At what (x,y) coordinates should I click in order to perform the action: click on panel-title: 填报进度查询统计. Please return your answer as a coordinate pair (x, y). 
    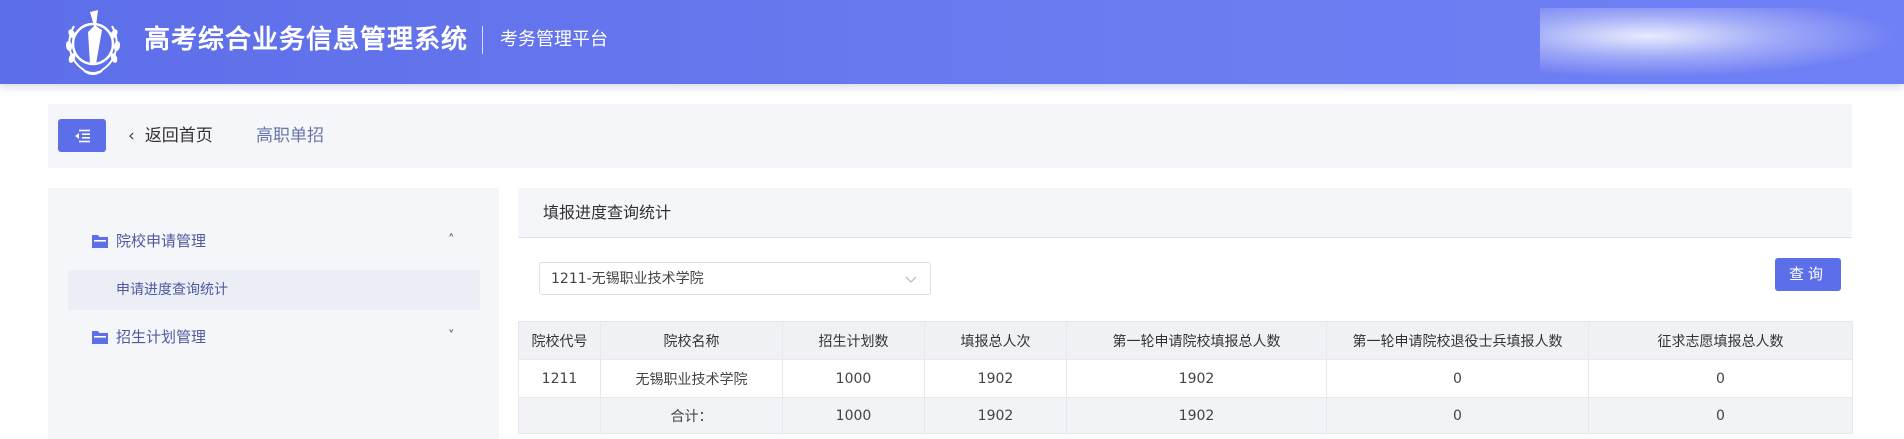
    Looking at the image, I should click on (607, 212).